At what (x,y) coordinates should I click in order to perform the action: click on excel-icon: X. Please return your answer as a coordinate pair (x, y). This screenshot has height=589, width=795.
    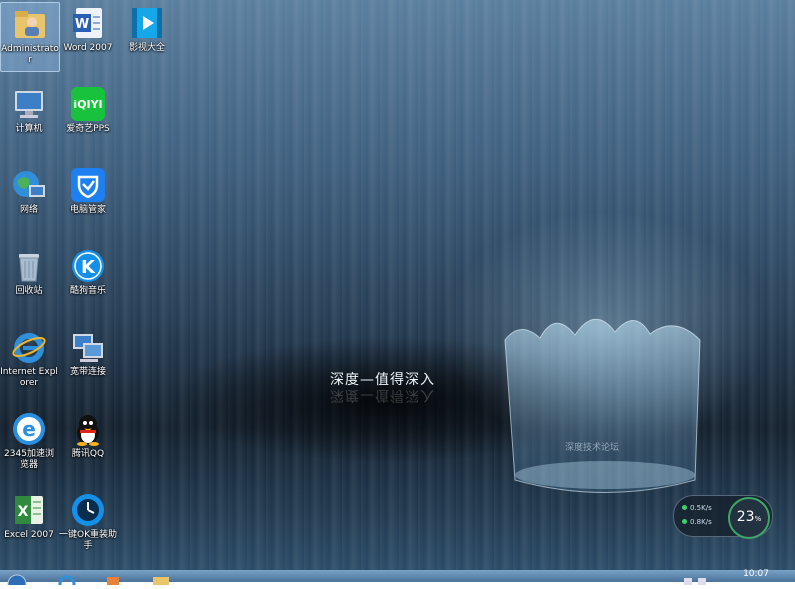
    Looking at the image, I should click on (29, 510).